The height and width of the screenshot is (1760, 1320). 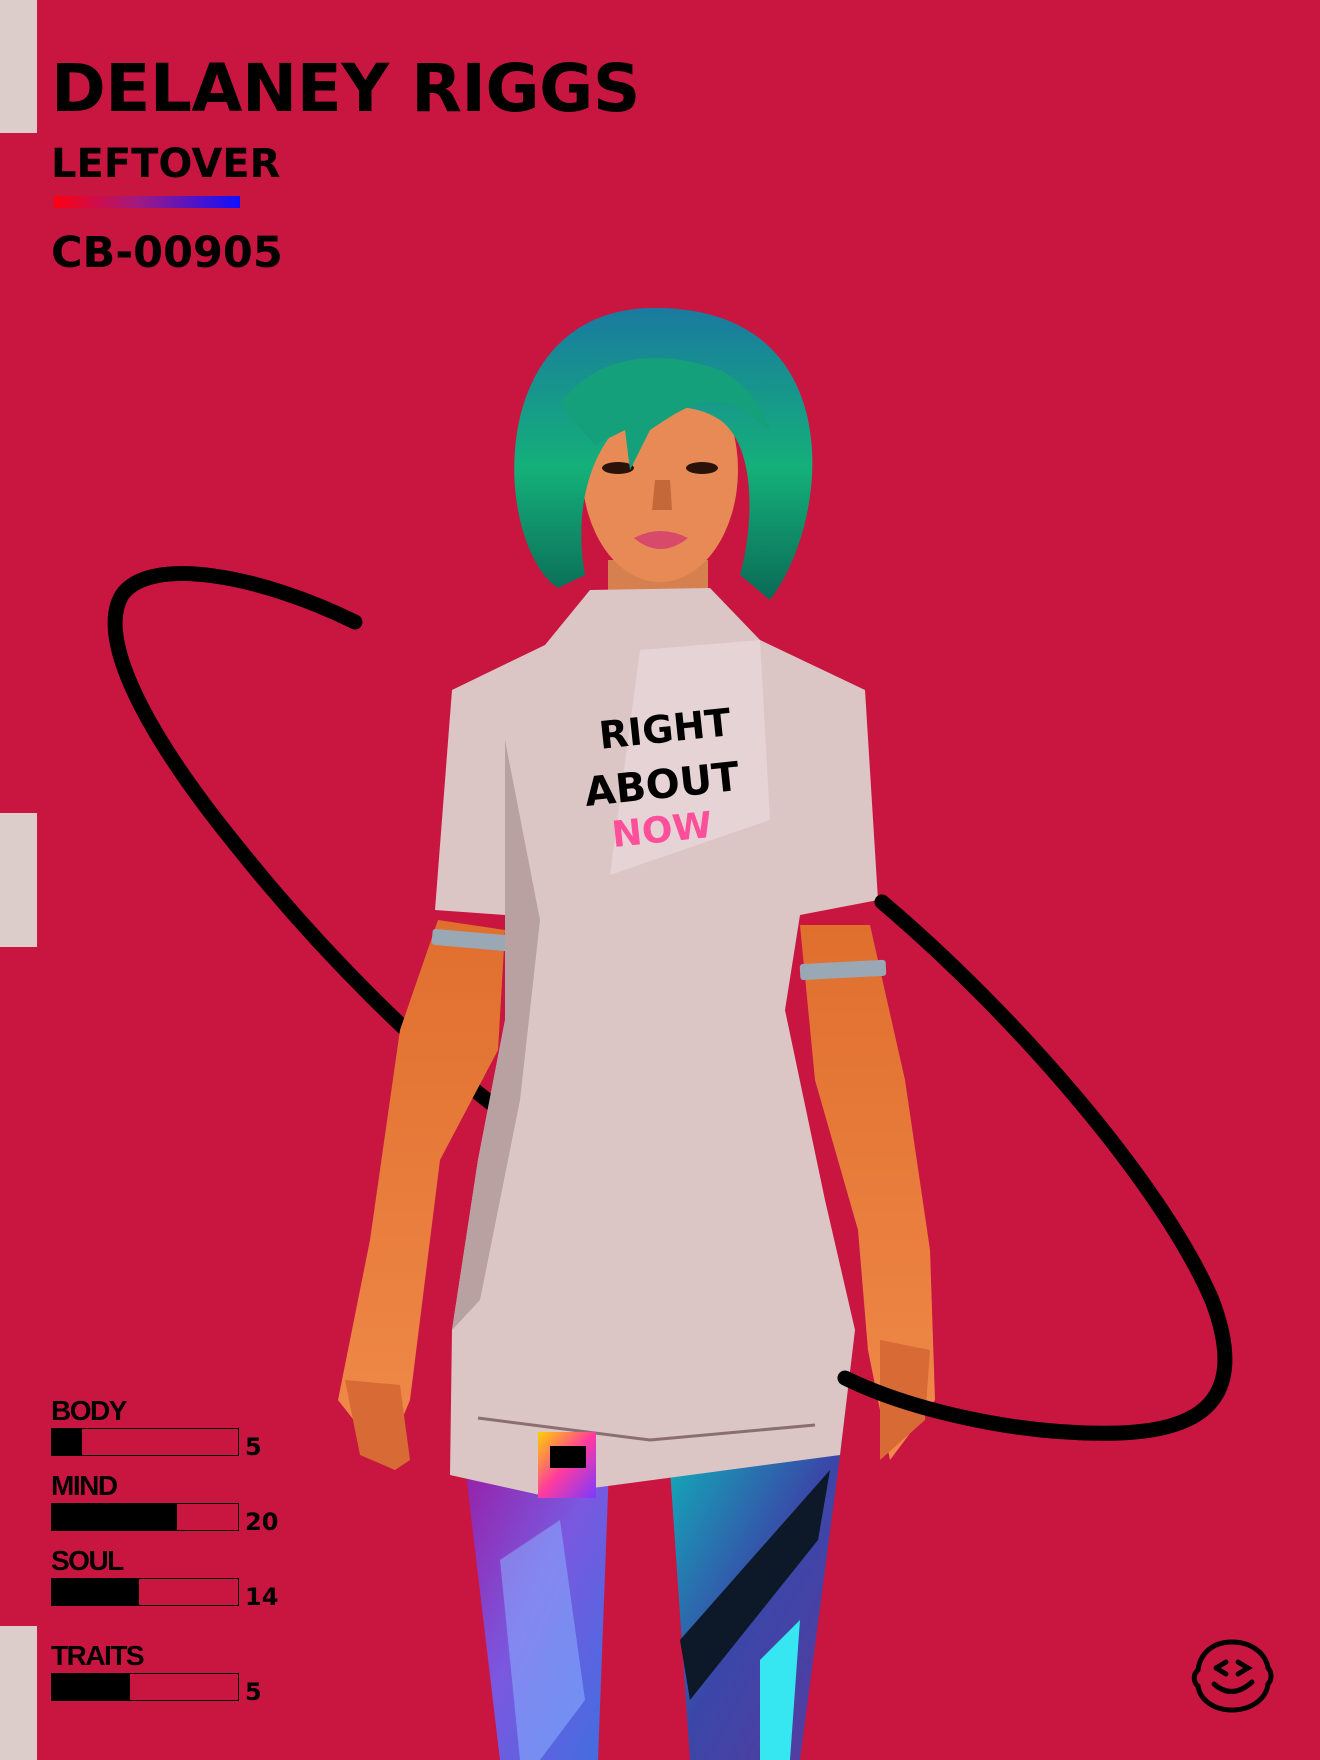 I want to click on stat-bar-body, so click(x=145, y=1442).